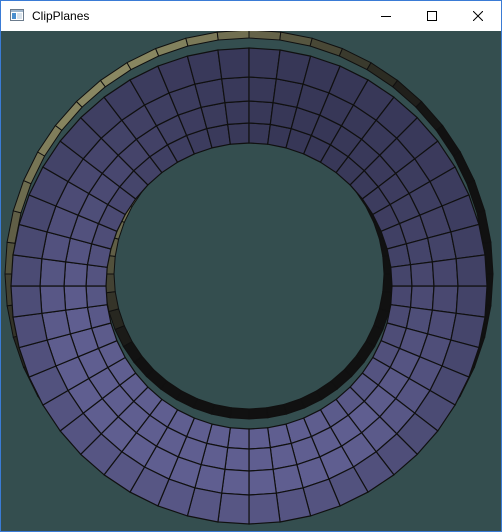  What do you see at coordinates (17, 15) in the screenshot?
I see `window-app-icon` at bounding box center [17, 15].